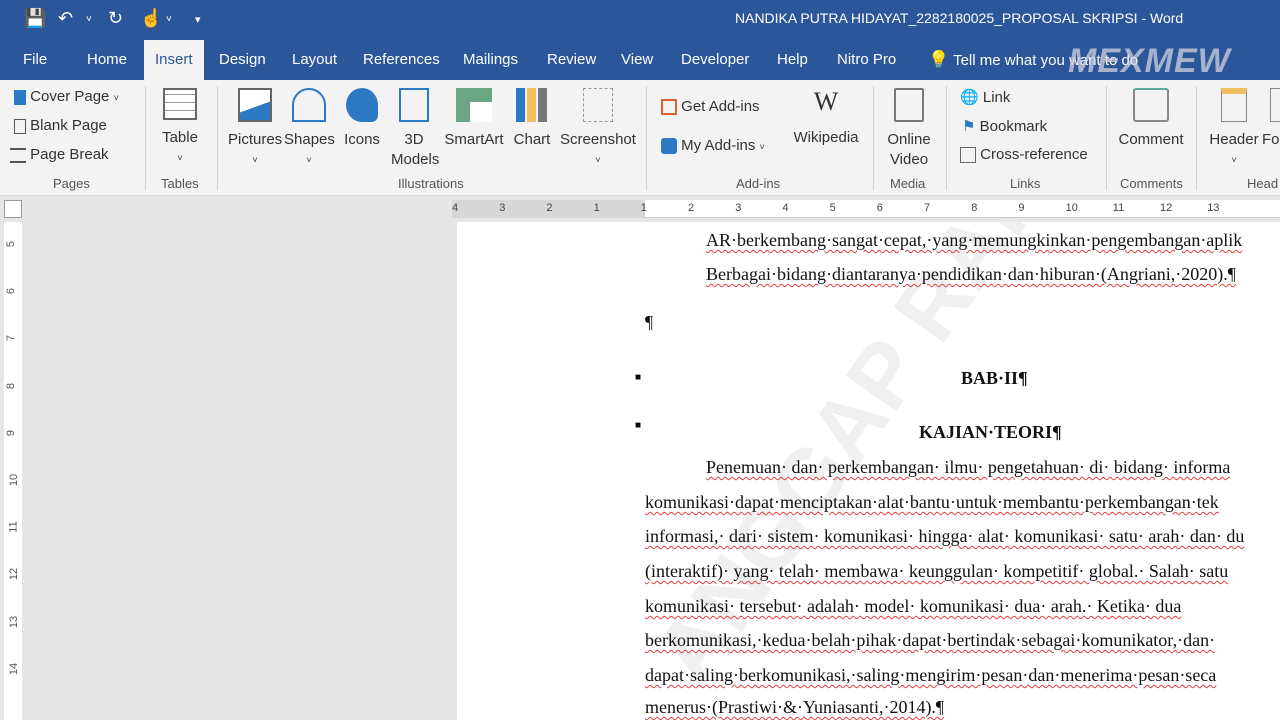 This screenshot has height=720, width=1280. I want to click on 3d-cube-icon, so click(414, 105).